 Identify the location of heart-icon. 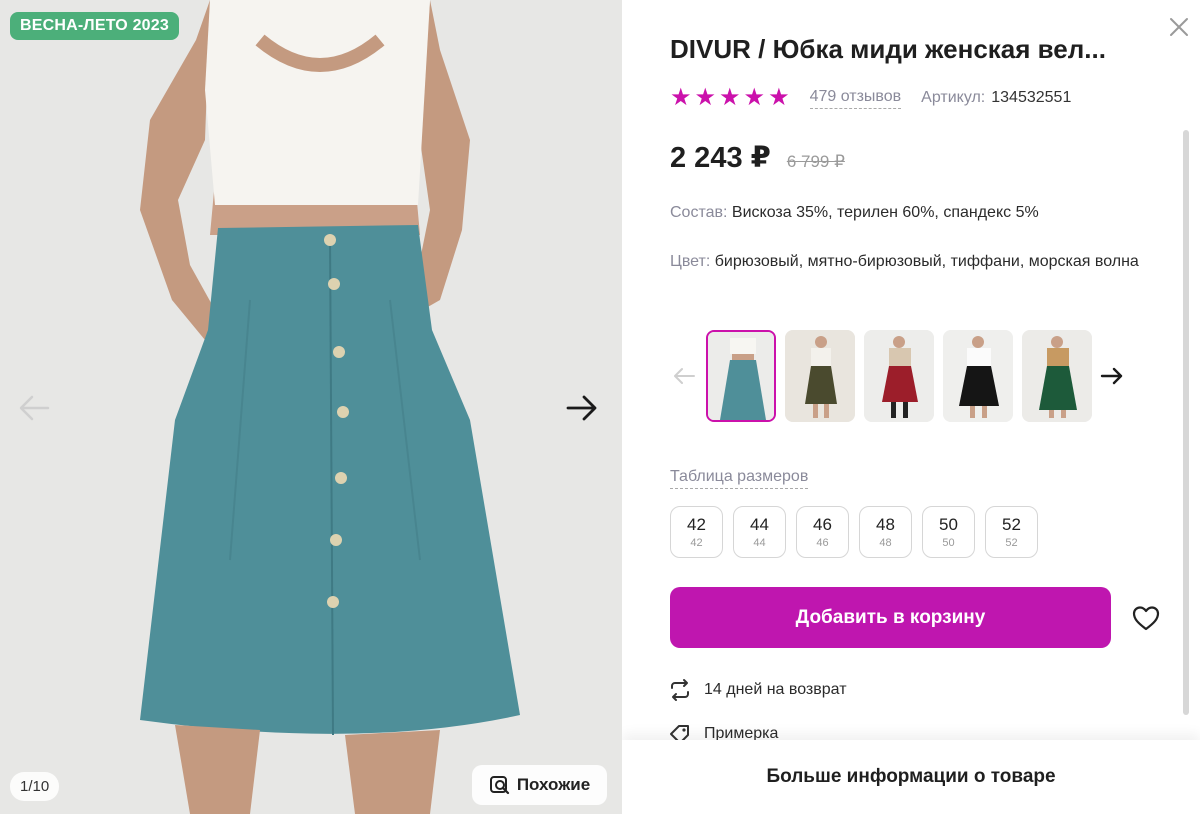
(1146, 618).